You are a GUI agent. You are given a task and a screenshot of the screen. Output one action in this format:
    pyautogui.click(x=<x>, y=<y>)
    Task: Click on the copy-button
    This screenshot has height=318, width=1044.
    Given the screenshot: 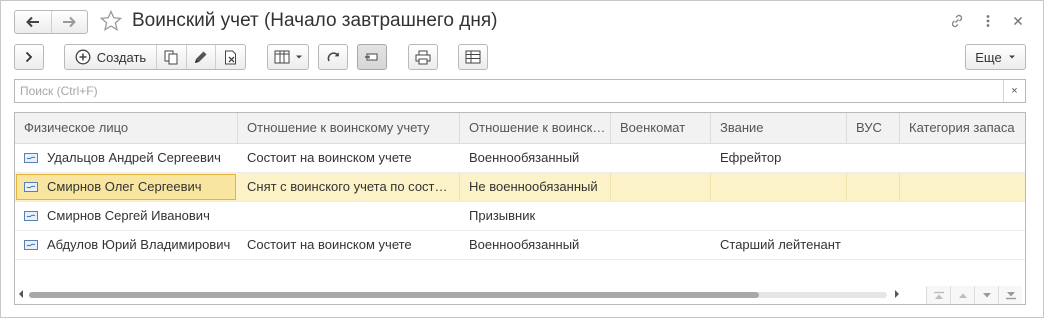 What is the action you would take?
    pyautogui.click(x=170, y=57)
    